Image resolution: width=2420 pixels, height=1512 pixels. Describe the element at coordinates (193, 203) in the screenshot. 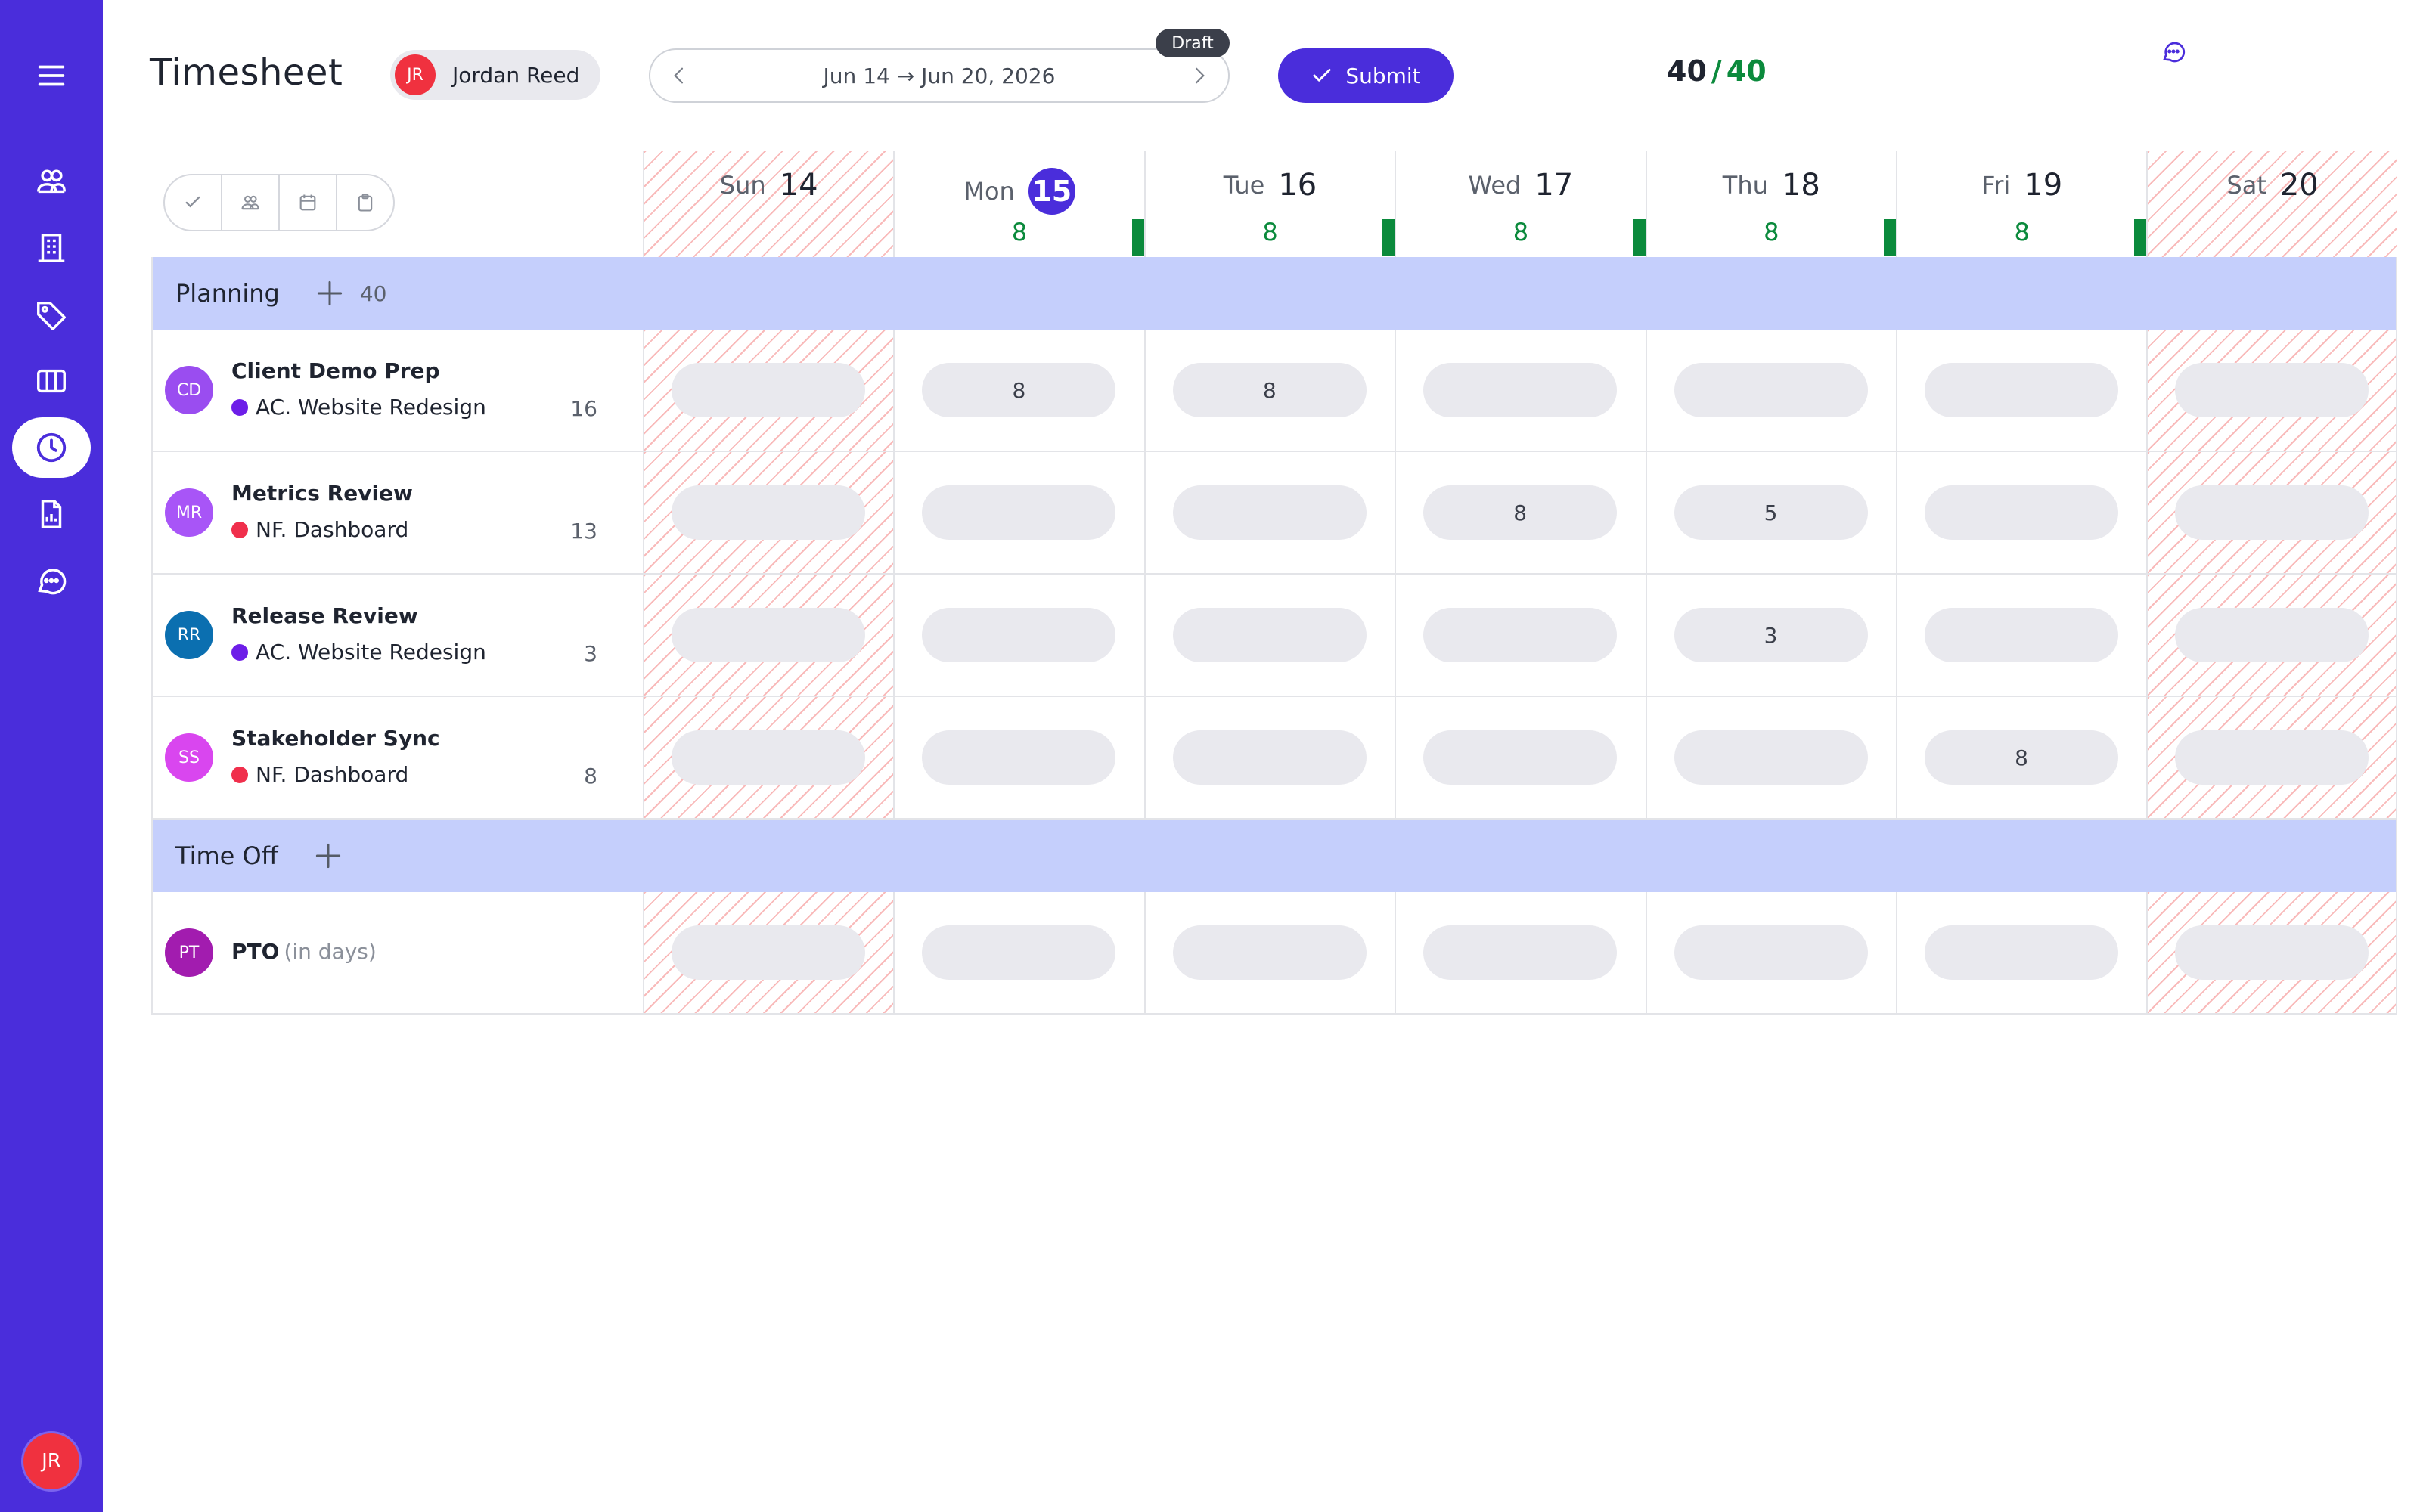

I see `approve-icon` at that location.